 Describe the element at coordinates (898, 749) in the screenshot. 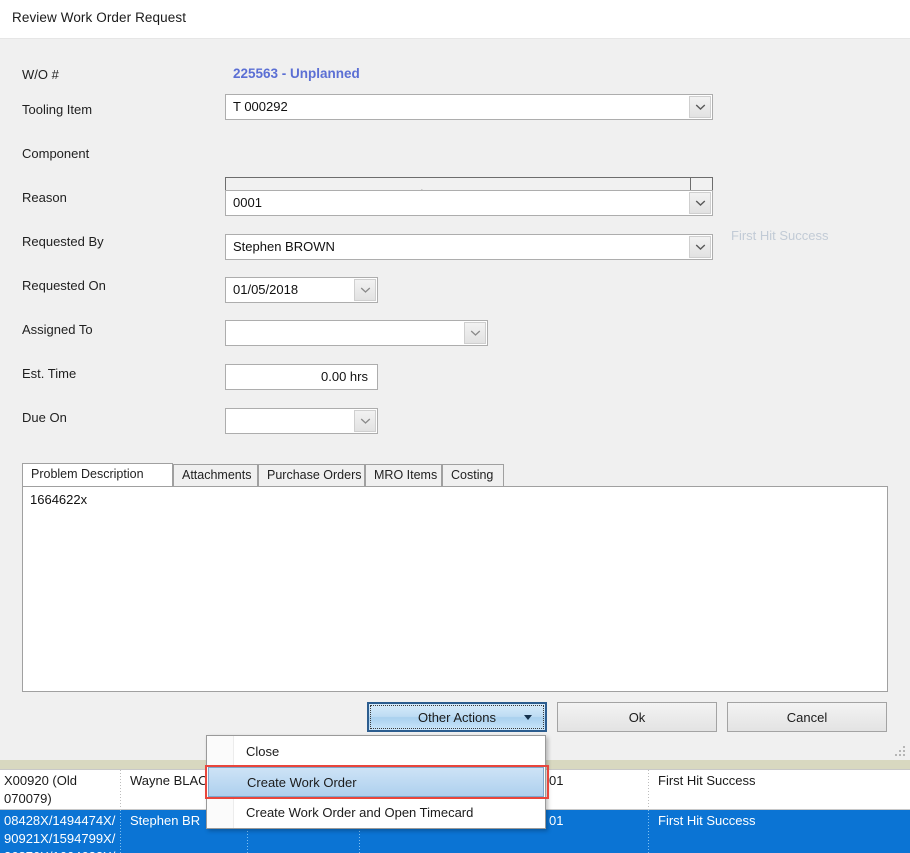

I see `resize-grip` at that location.